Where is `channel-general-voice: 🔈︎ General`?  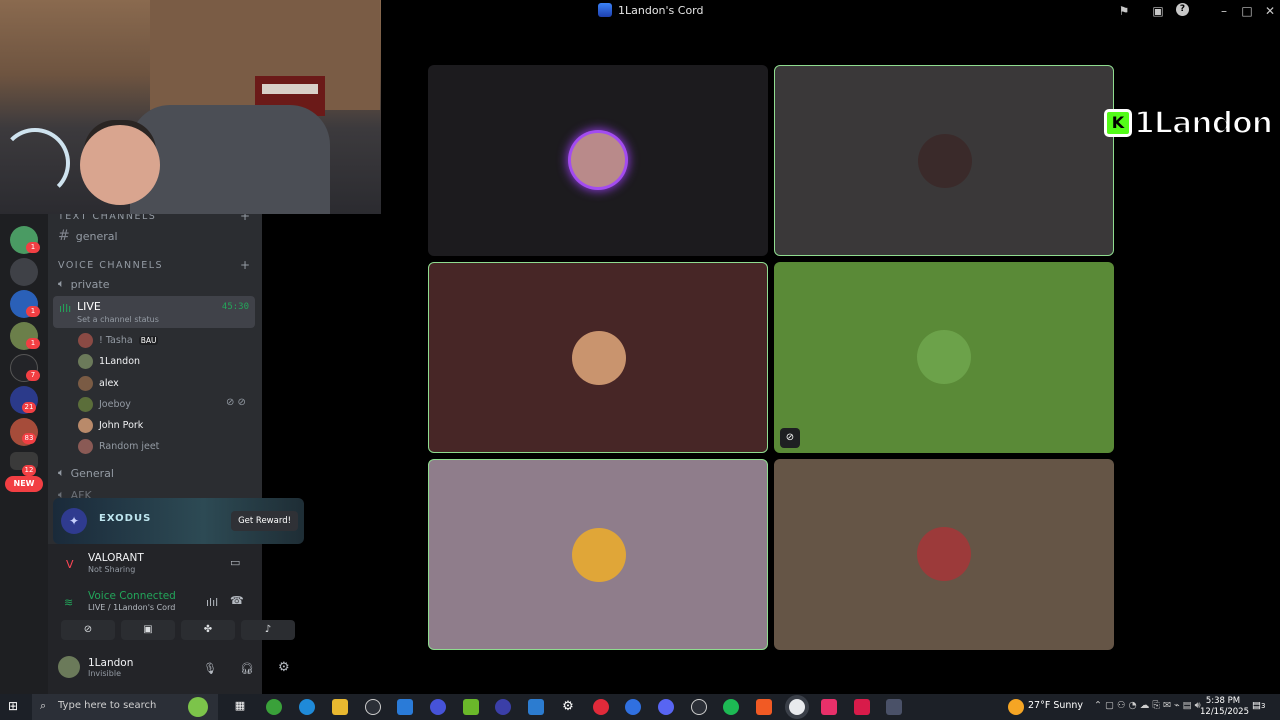 channel-general-voice: 🔈︎ General is located at coordinates (86, 473).